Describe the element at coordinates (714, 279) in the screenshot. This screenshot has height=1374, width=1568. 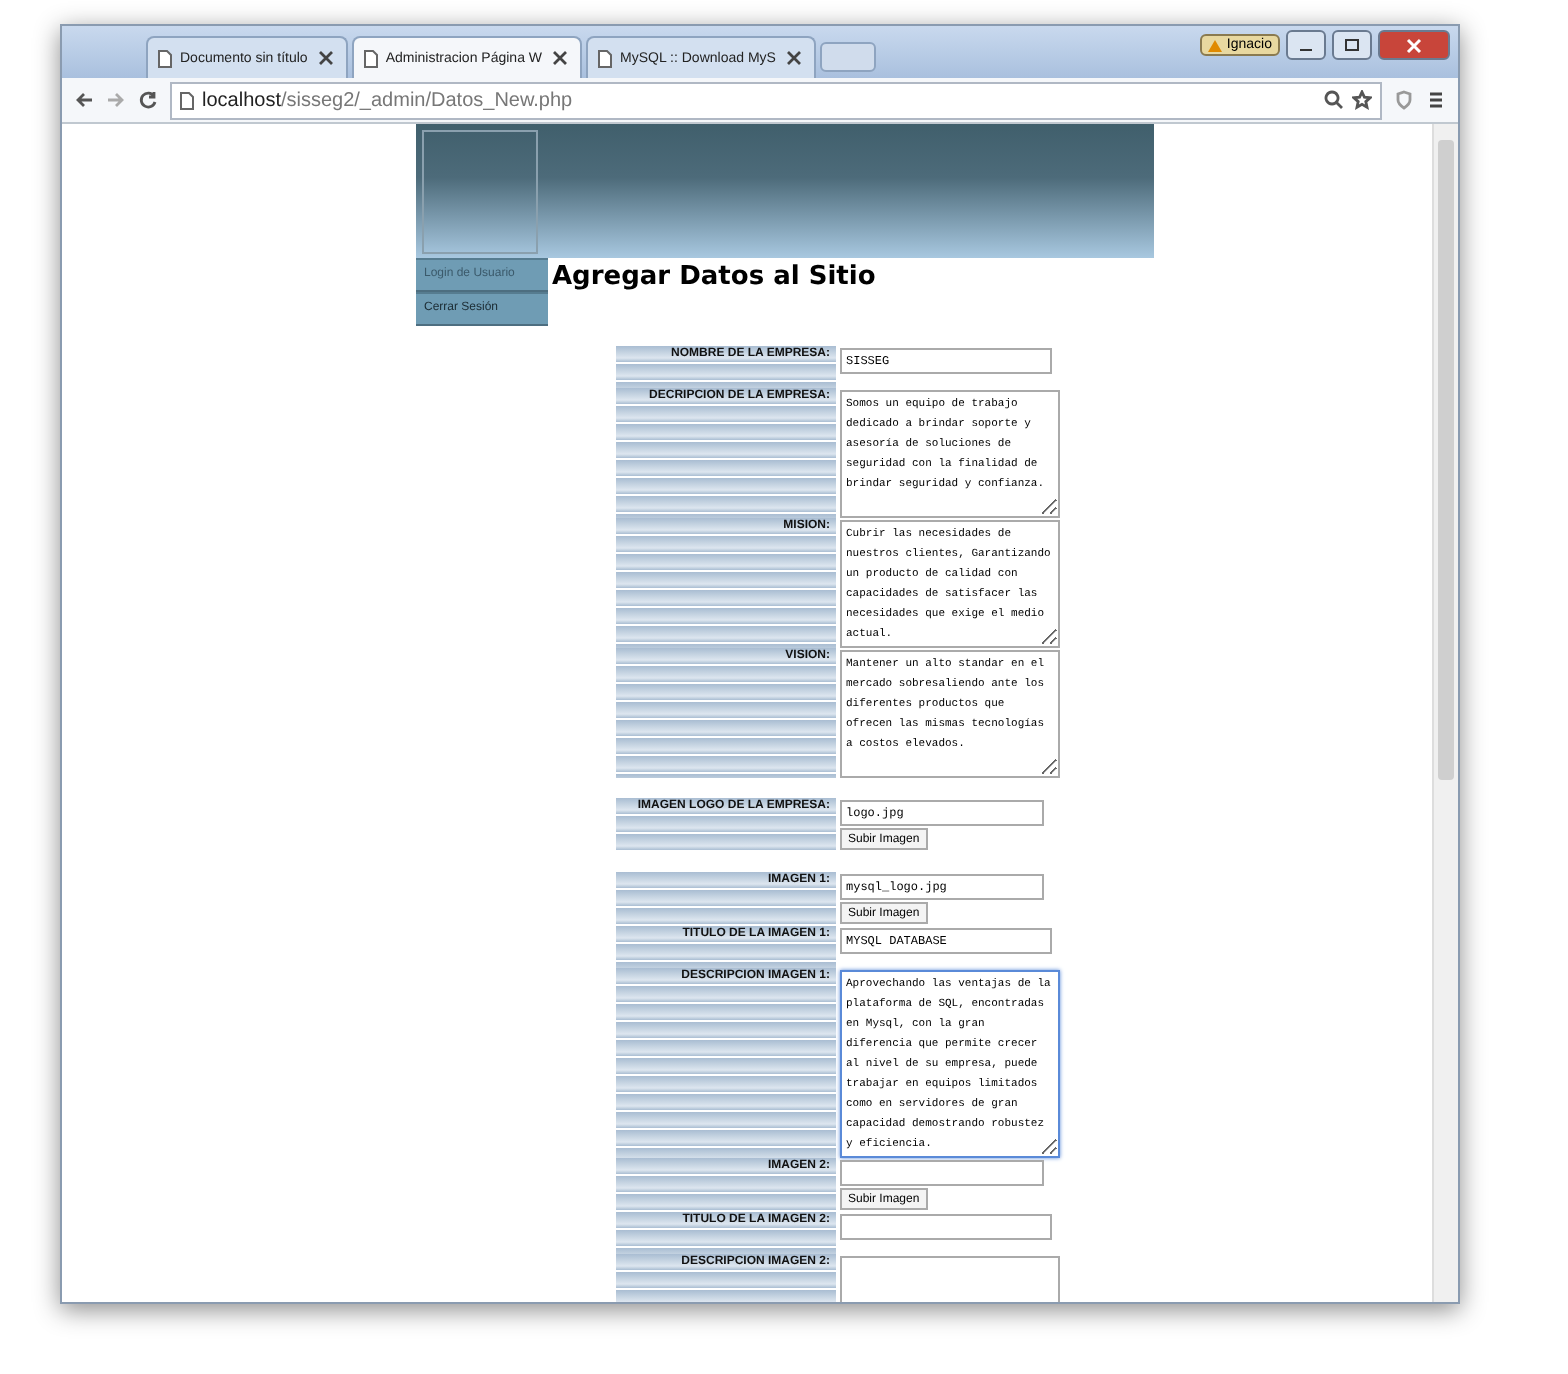
I see `page-heading: Agregar Datos al Sitio` at that location.